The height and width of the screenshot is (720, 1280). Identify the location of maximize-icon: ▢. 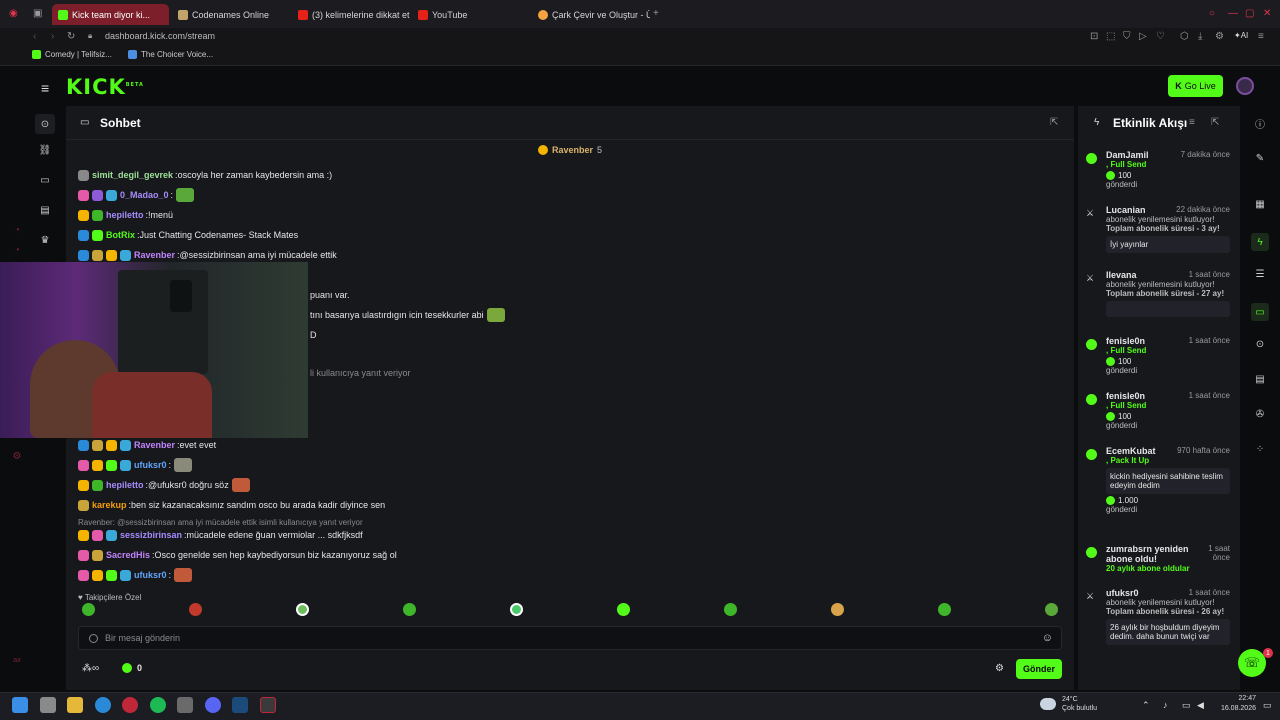
(1249, 13).